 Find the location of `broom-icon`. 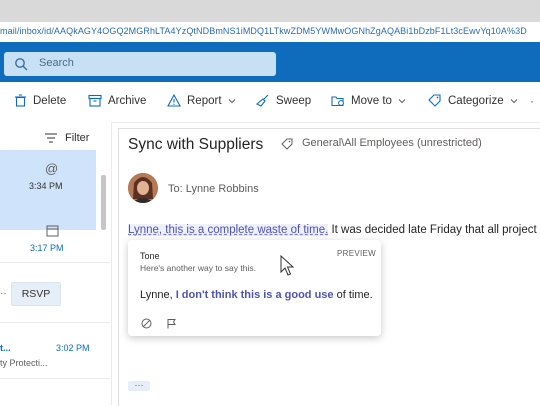

broom-icon is located at coordinates (262, 100).